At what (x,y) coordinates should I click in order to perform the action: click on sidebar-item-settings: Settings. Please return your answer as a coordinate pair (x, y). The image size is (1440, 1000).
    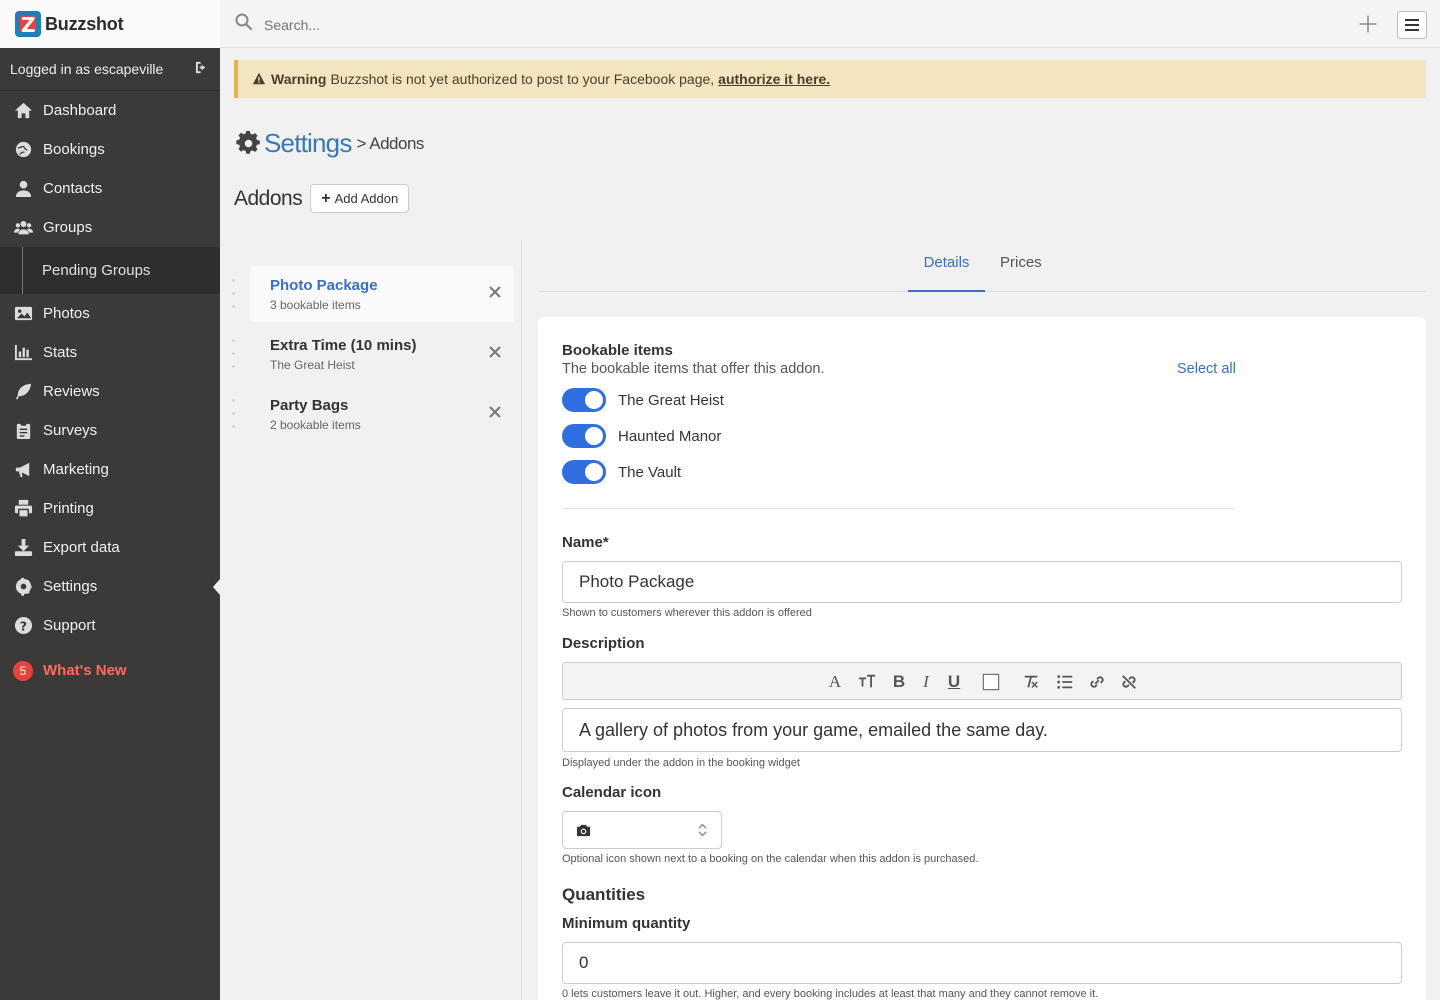
    Looking at the image, I should click on (110, 586).